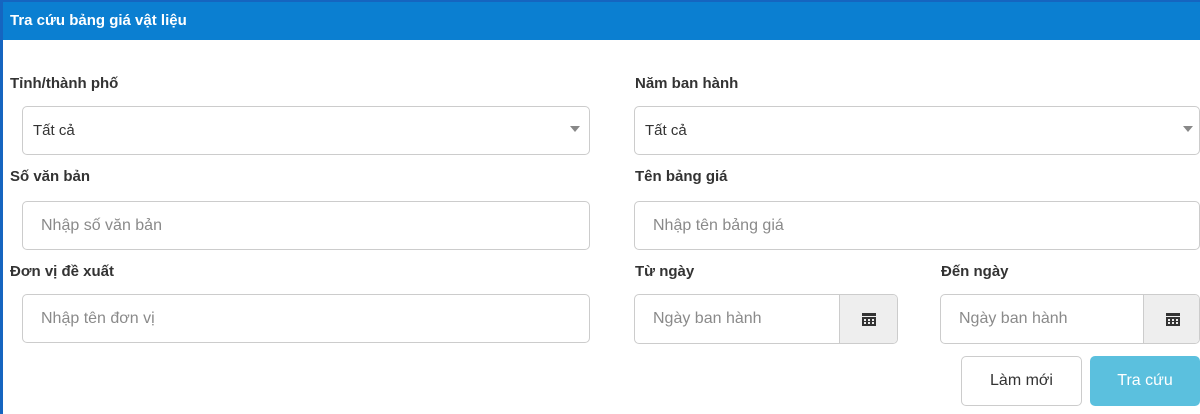 Image resolution: width=1200 pixels, height=414 pixels. Describe the element at coordinates (62, 271) in the screenshot. I see `proposing-unit-label: Đơn vị đề xuất` at that location.